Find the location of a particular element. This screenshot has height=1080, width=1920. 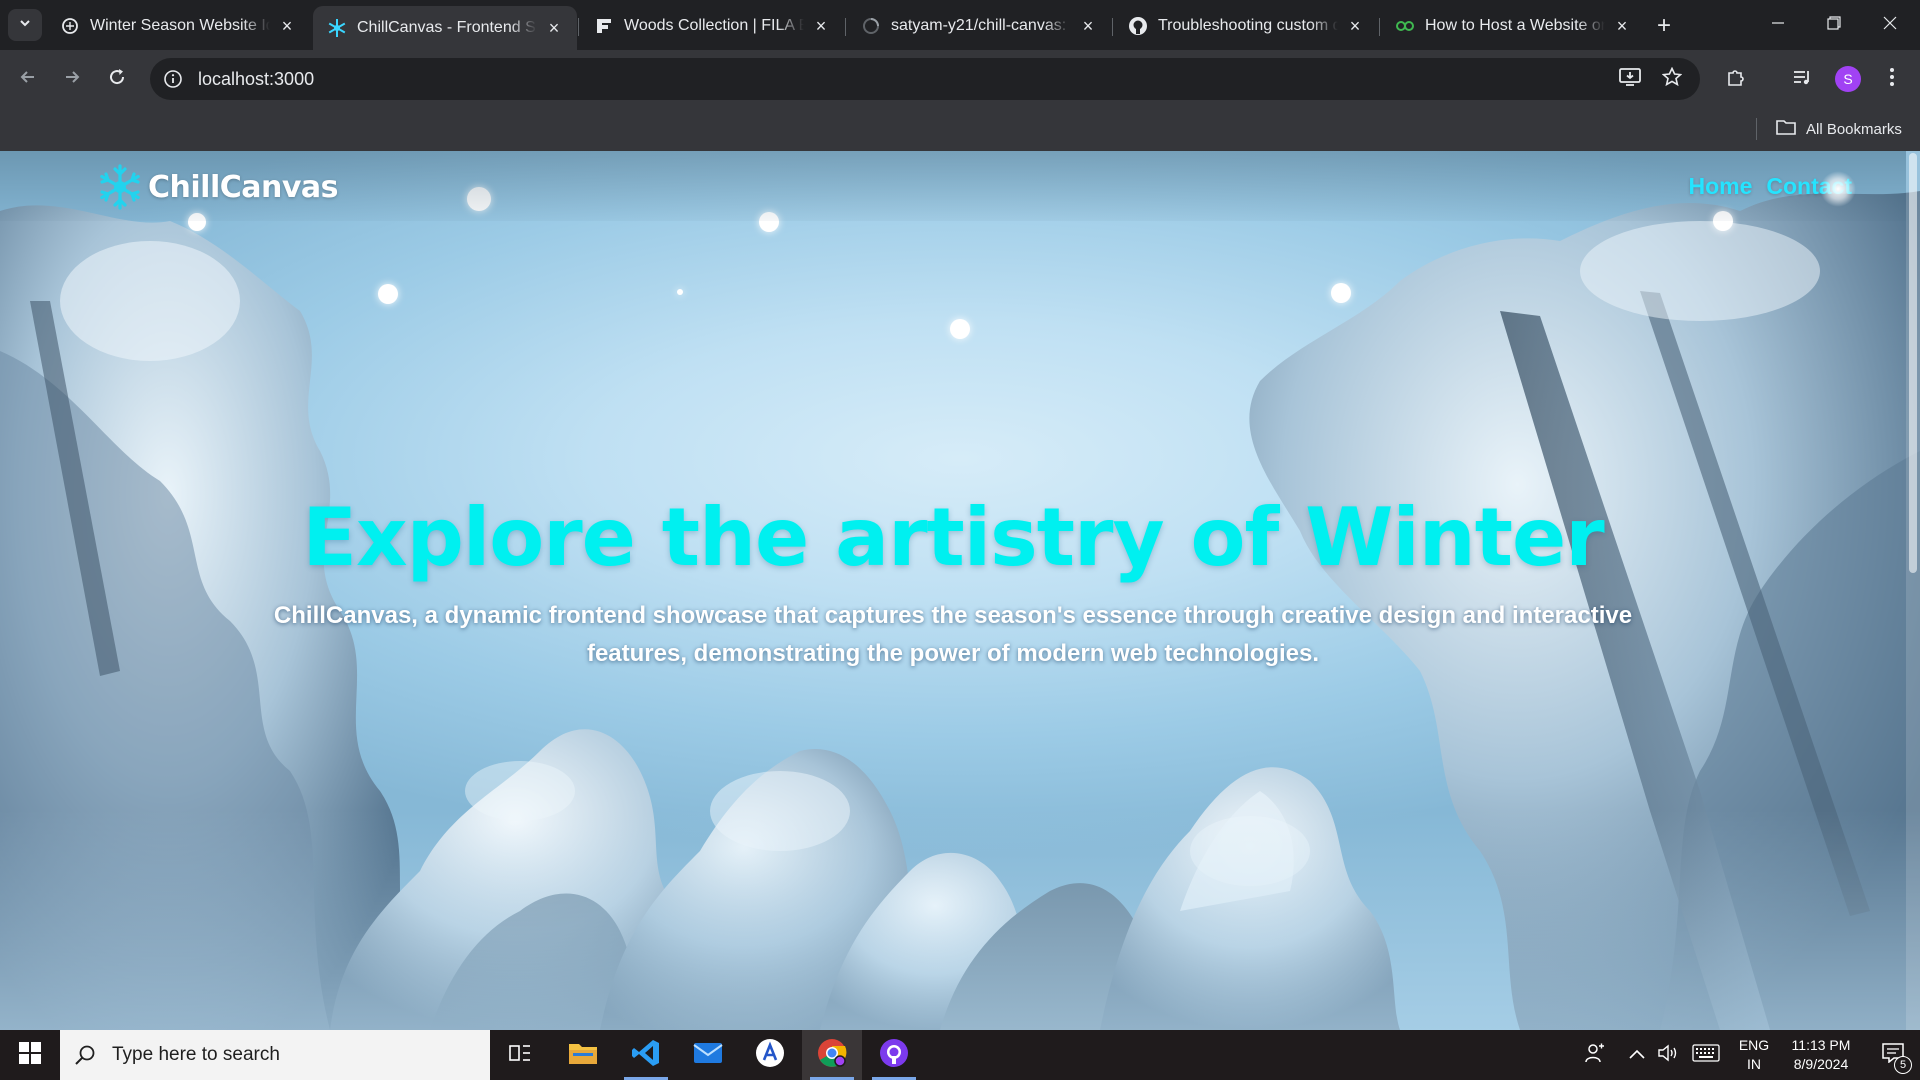

cursor-glow is located at coordinates (1838, 189).